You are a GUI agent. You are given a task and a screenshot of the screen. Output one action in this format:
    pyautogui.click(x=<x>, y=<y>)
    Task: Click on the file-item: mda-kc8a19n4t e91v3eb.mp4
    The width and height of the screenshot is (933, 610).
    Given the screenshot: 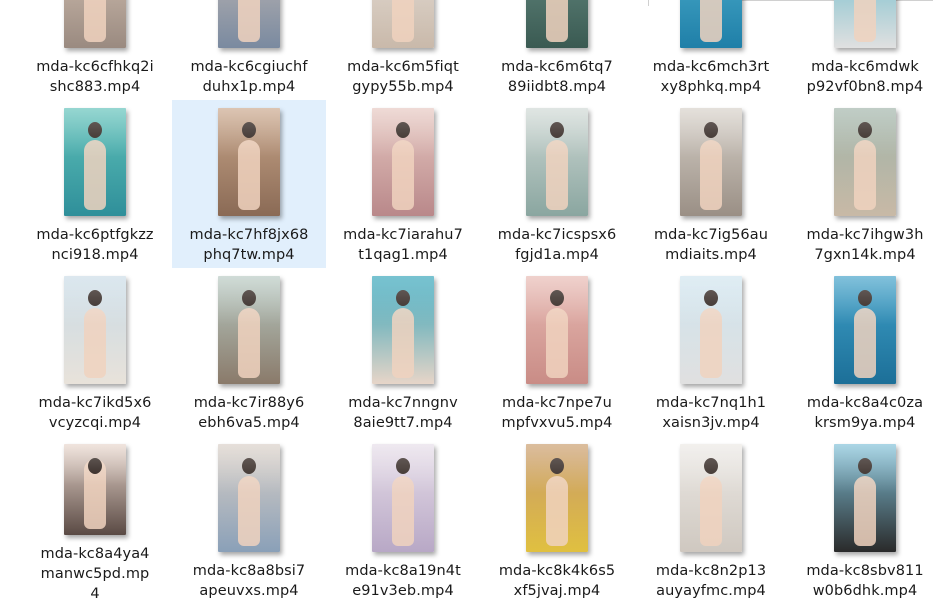 What is the action you would take?
    pyautogui.click(x=403, y=520)
    